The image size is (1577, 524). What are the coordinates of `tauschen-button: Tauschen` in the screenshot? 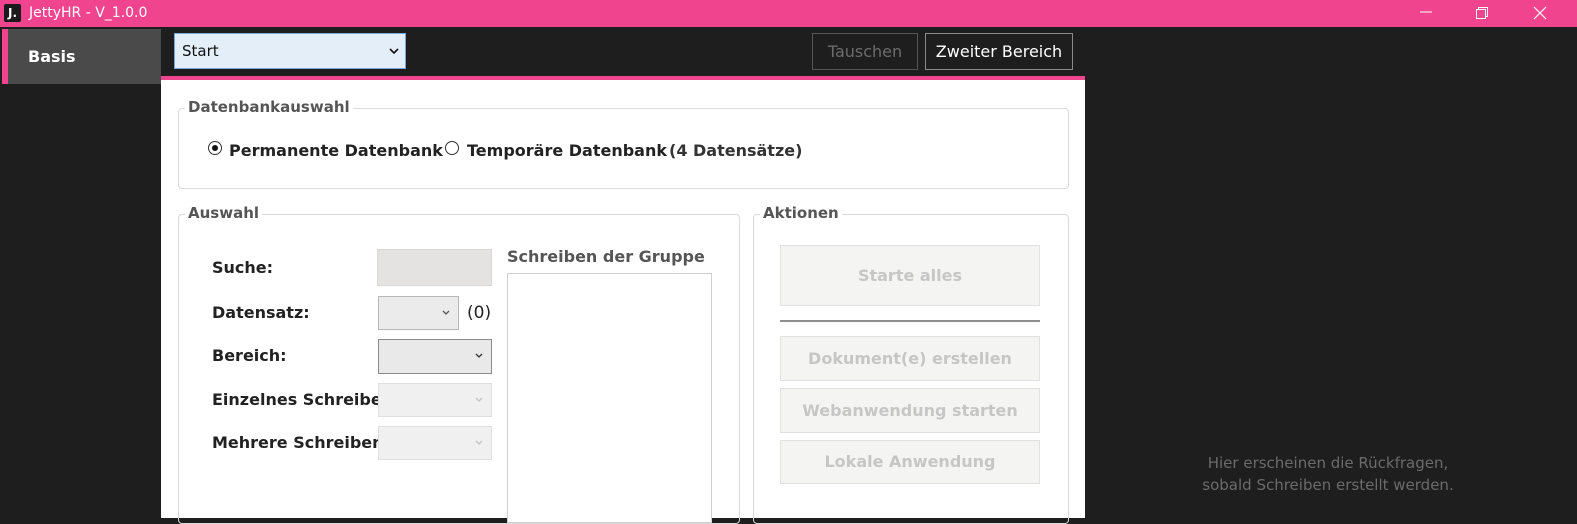 It's located at (865, 51).